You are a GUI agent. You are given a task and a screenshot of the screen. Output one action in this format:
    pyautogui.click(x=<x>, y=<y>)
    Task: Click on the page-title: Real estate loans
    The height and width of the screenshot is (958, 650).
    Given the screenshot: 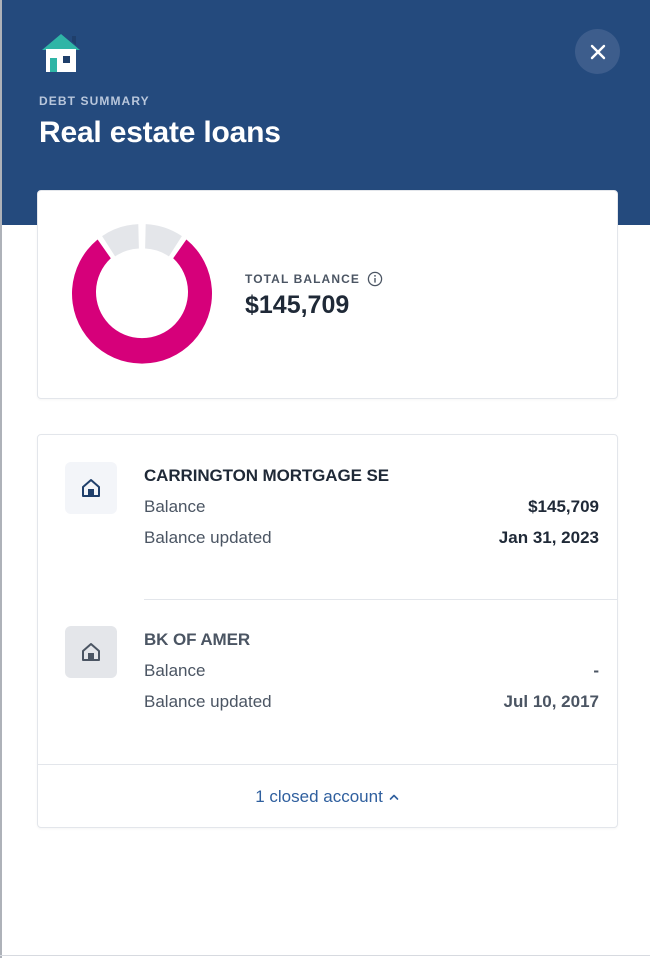 What is the action you would take?
    pyautogui.click(x=160, y=132)
    